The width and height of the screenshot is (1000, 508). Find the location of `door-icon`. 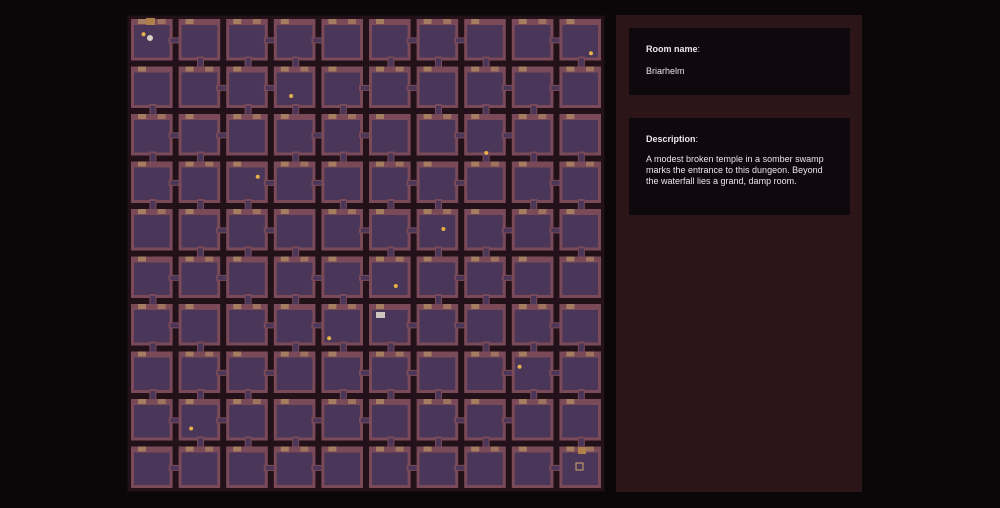

door-icon is located at coordinates (427, 211).